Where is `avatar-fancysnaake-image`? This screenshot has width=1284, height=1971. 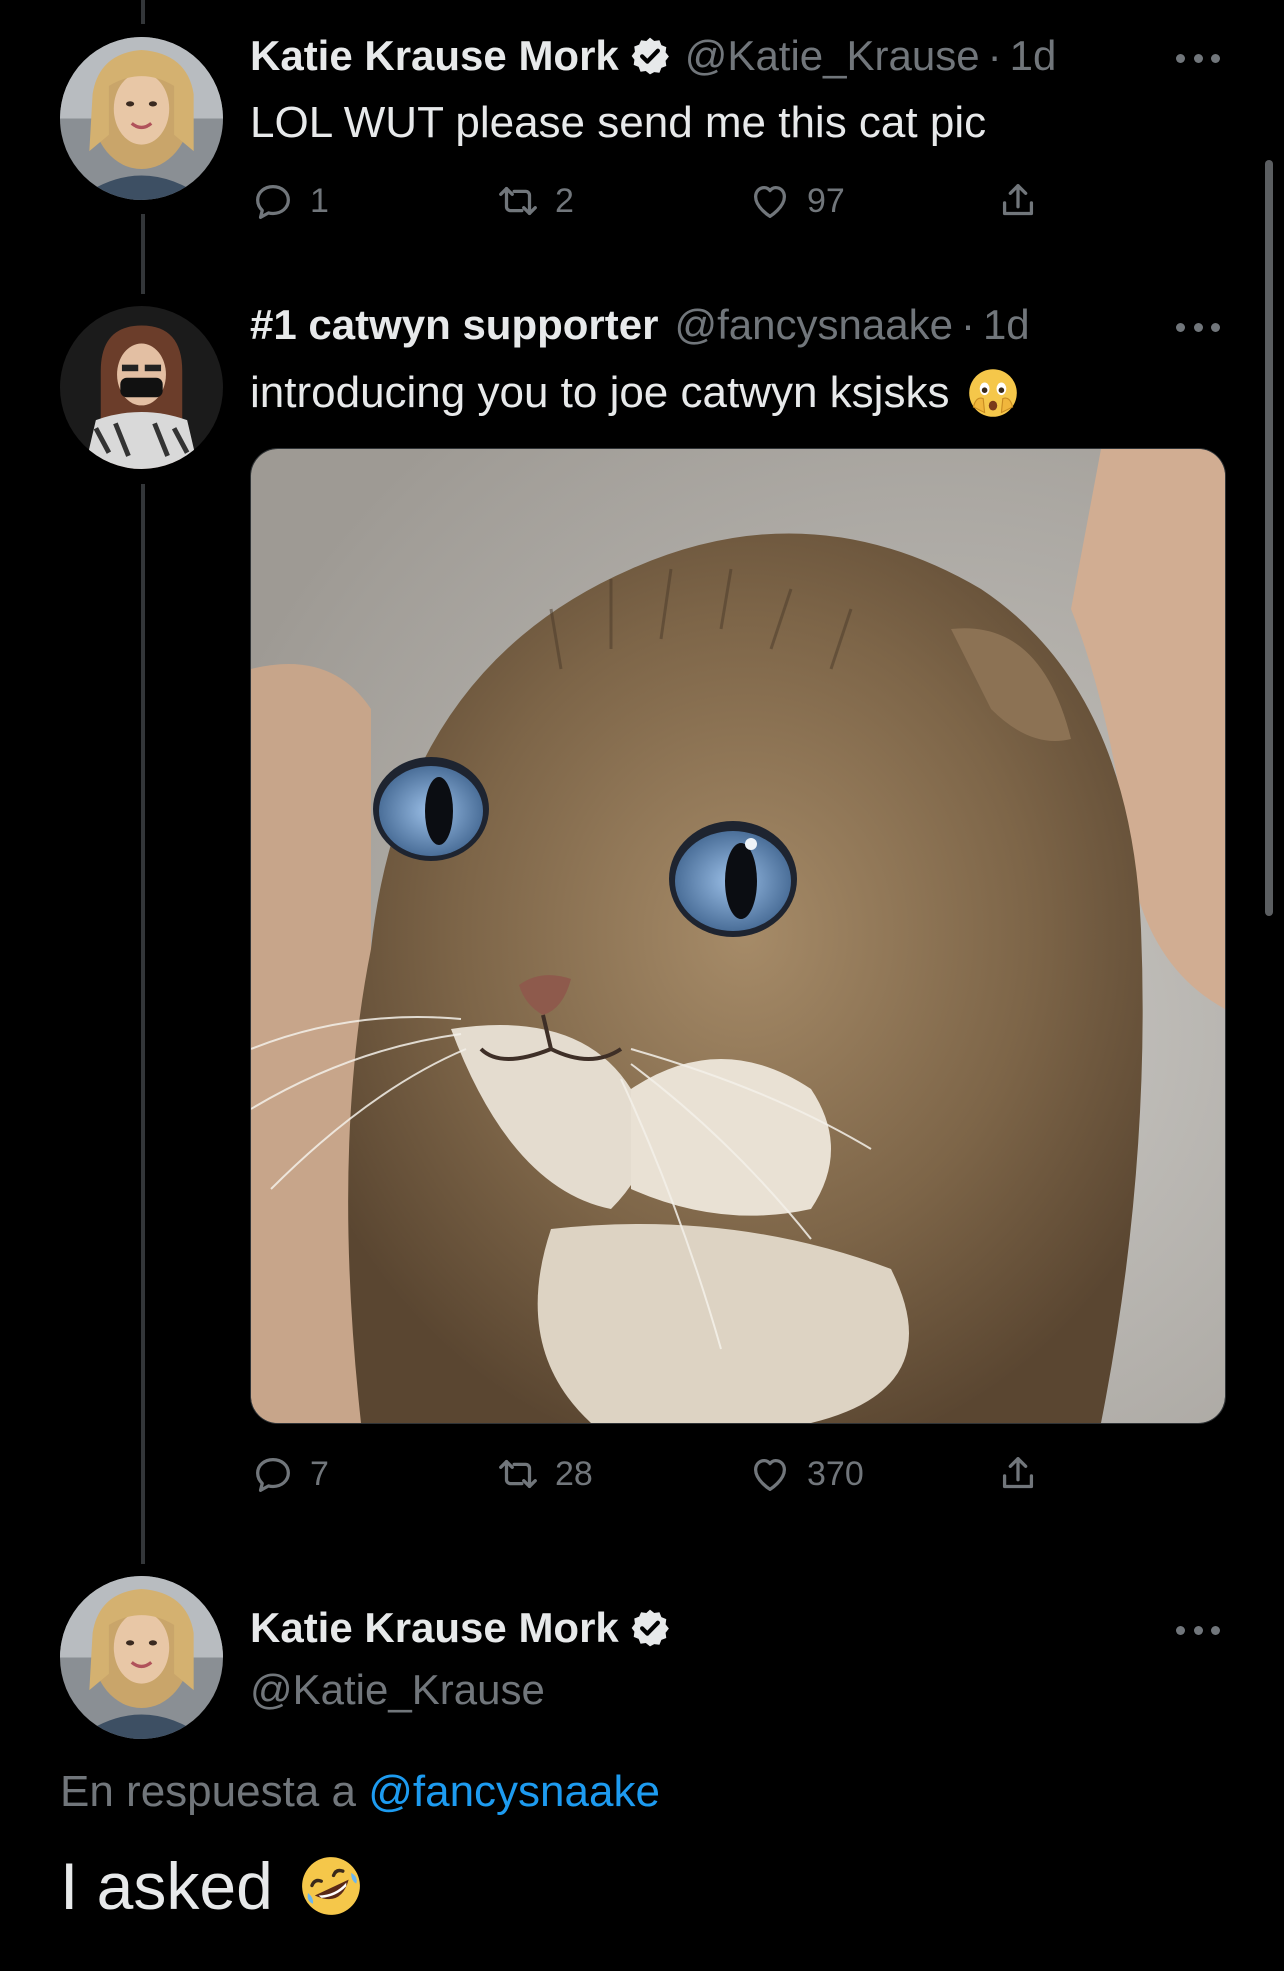 avatar-fancysnaake-image is located at coordinates (141, 387).